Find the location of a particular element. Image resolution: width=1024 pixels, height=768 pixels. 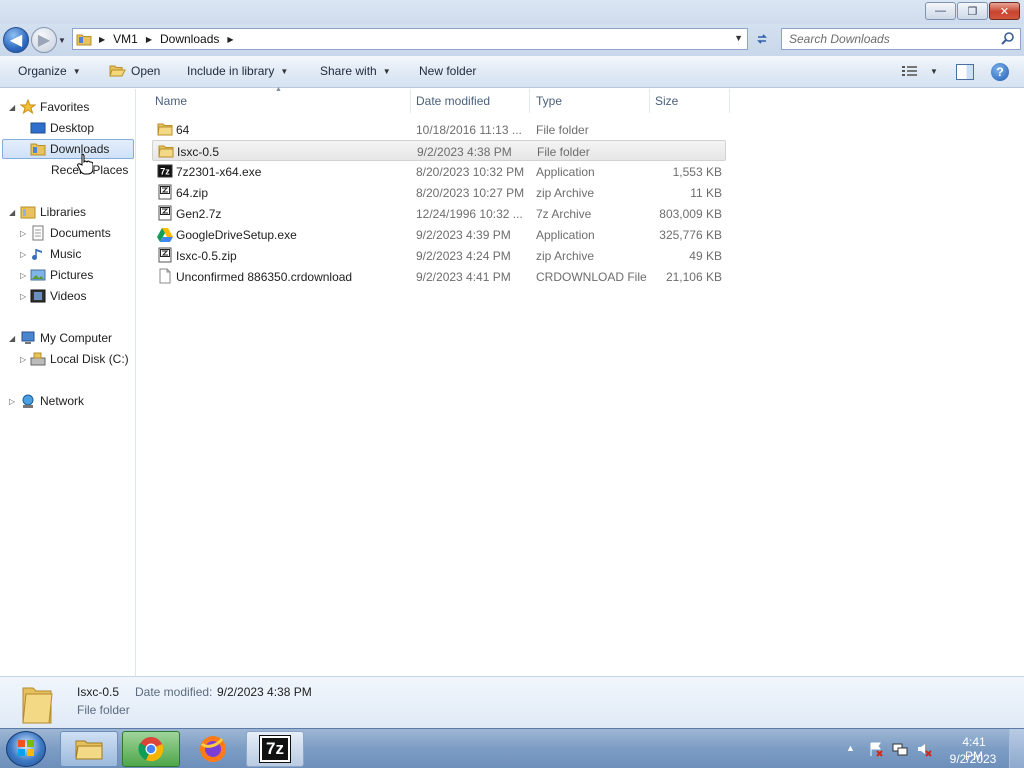

file-row: Isxc-0.5 9/2/2023 4:38 PM File folder is located at coordinates (439, 150).